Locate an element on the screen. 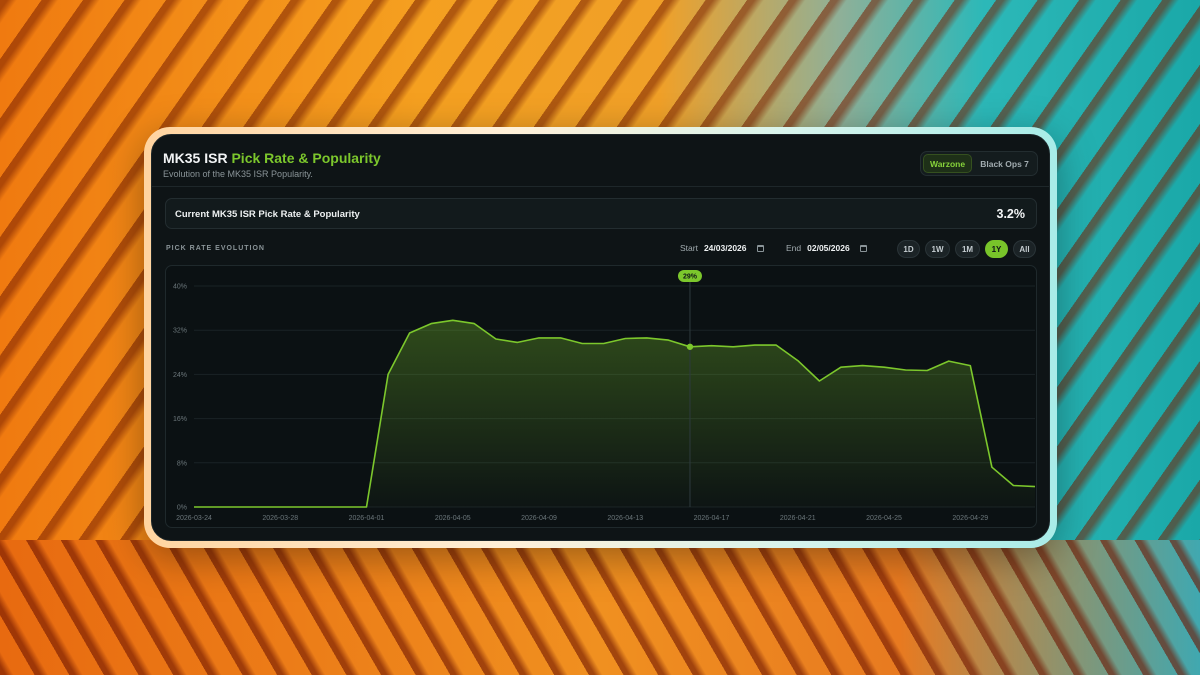 The height and width of the screenshot is (675, 1200). tooltip-label: 29% is located at coordinates (690, 277).